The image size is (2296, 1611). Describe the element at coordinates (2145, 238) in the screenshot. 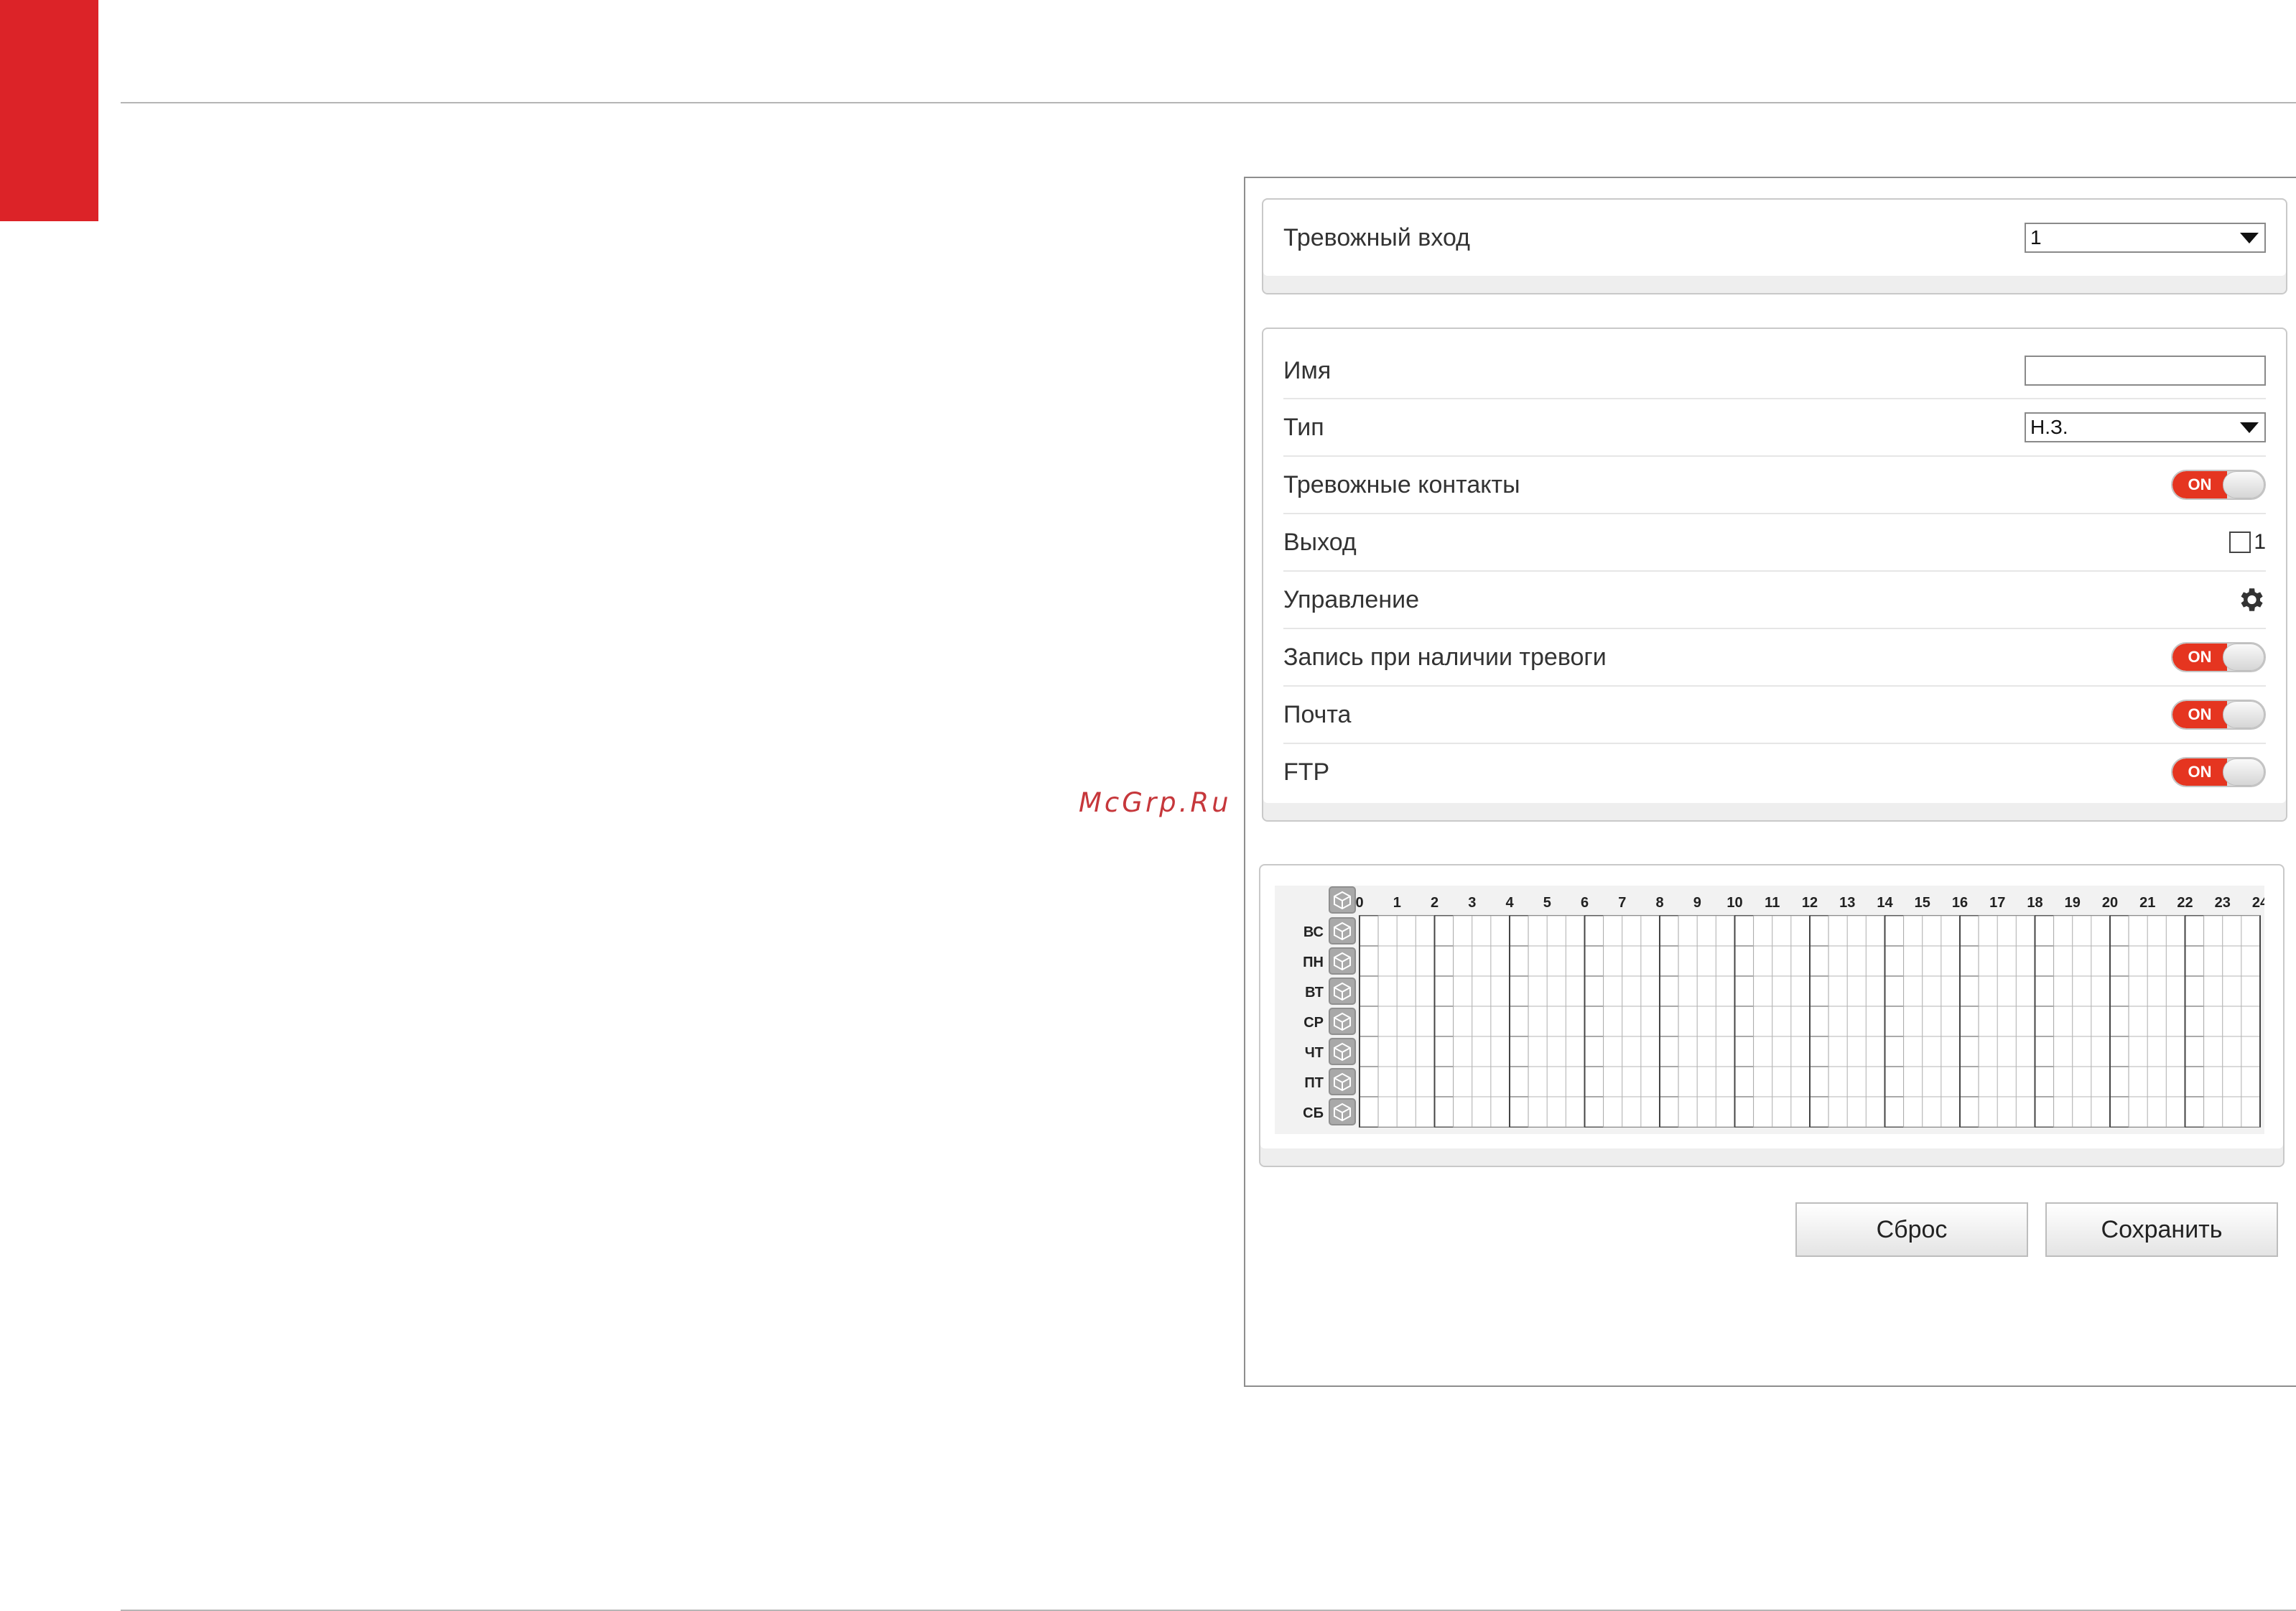

I see `alarm-input-select: 1` at that location.